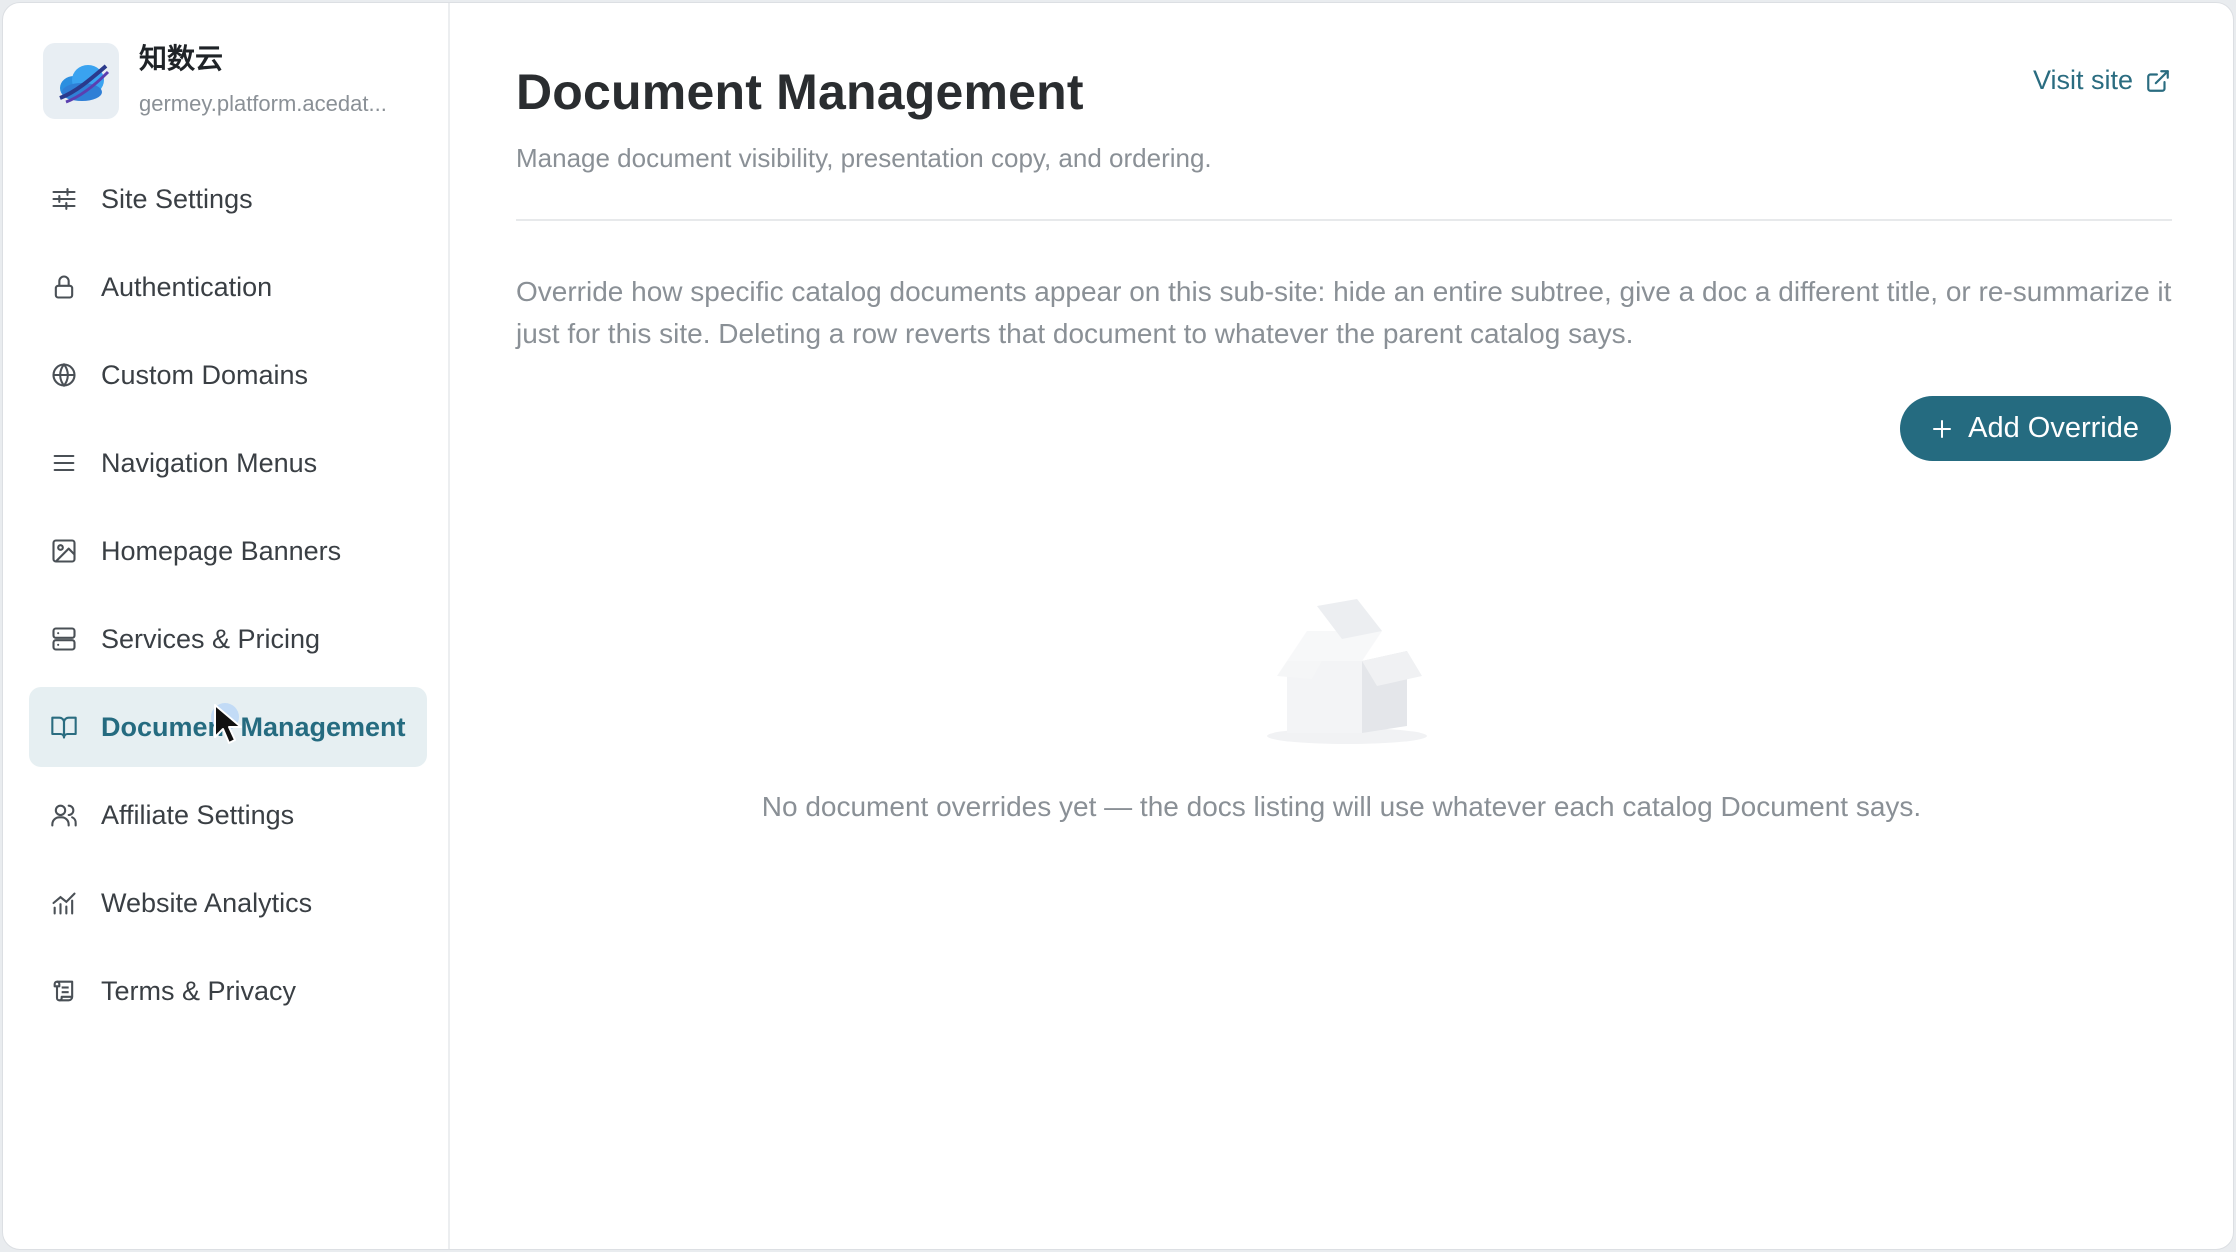 This screenshot has height=1252, width=2236. I want to click on users-icon, so click(64, 815).